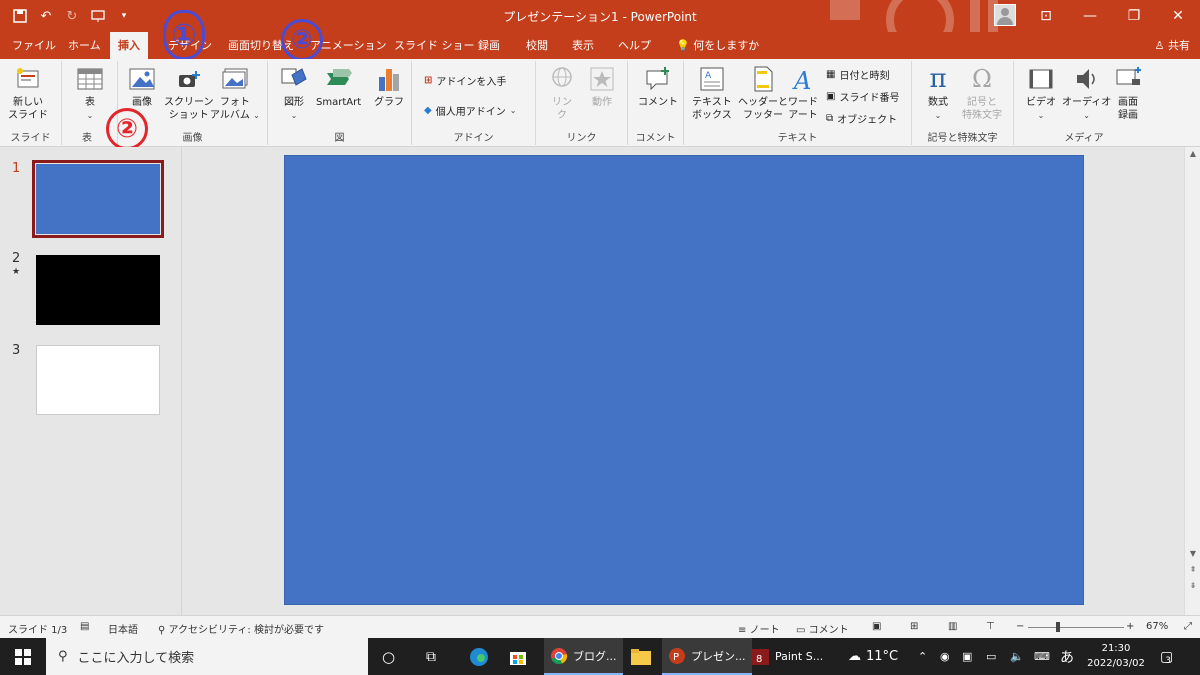 This screenshot has height=675, width=1200. I want to click on table-button: 表 ⌄, so click(90, 93).